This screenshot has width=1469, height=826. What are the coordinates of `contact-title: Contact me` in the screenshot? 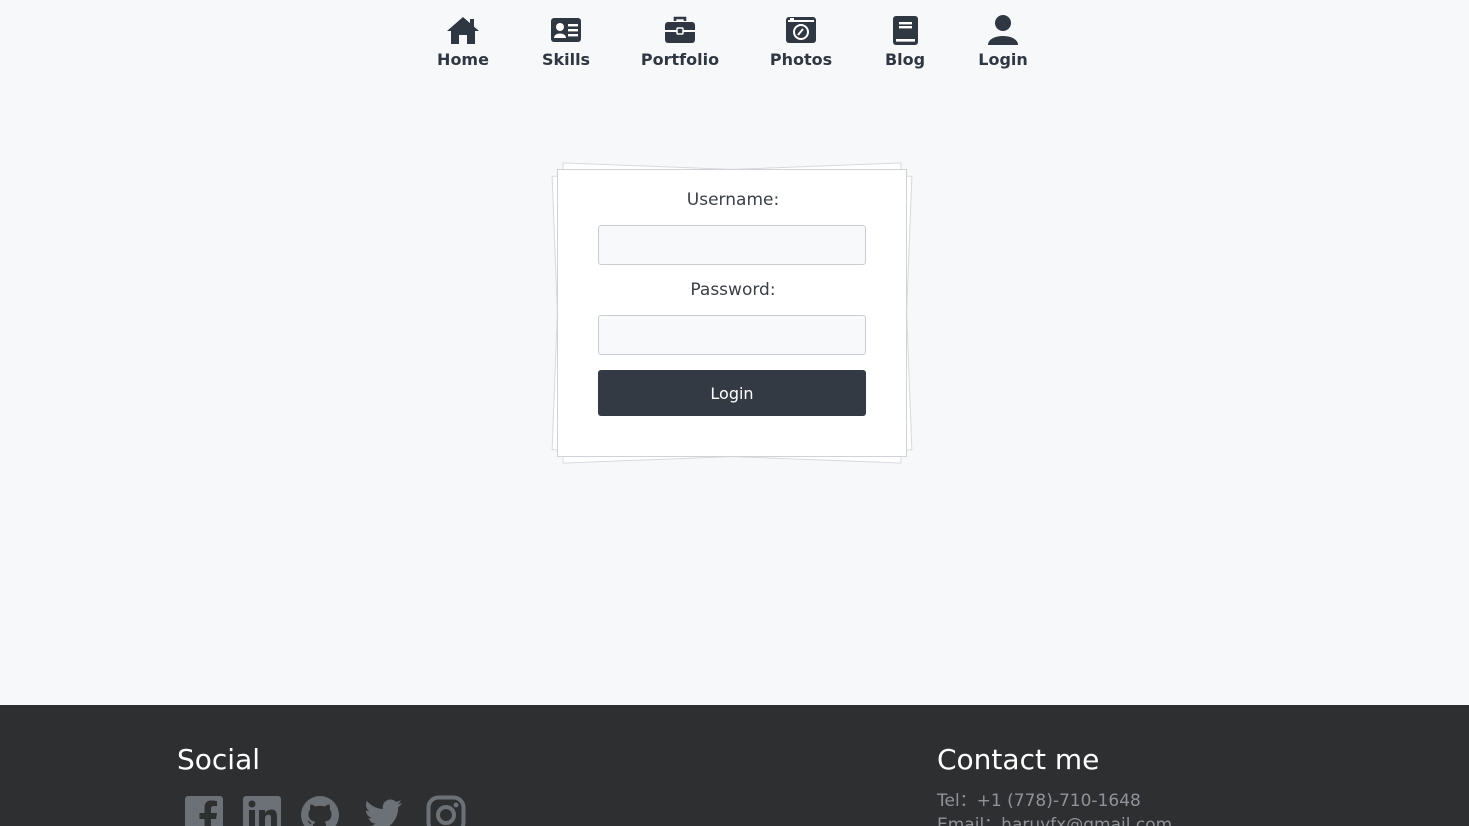 It's located at (1018, 759).